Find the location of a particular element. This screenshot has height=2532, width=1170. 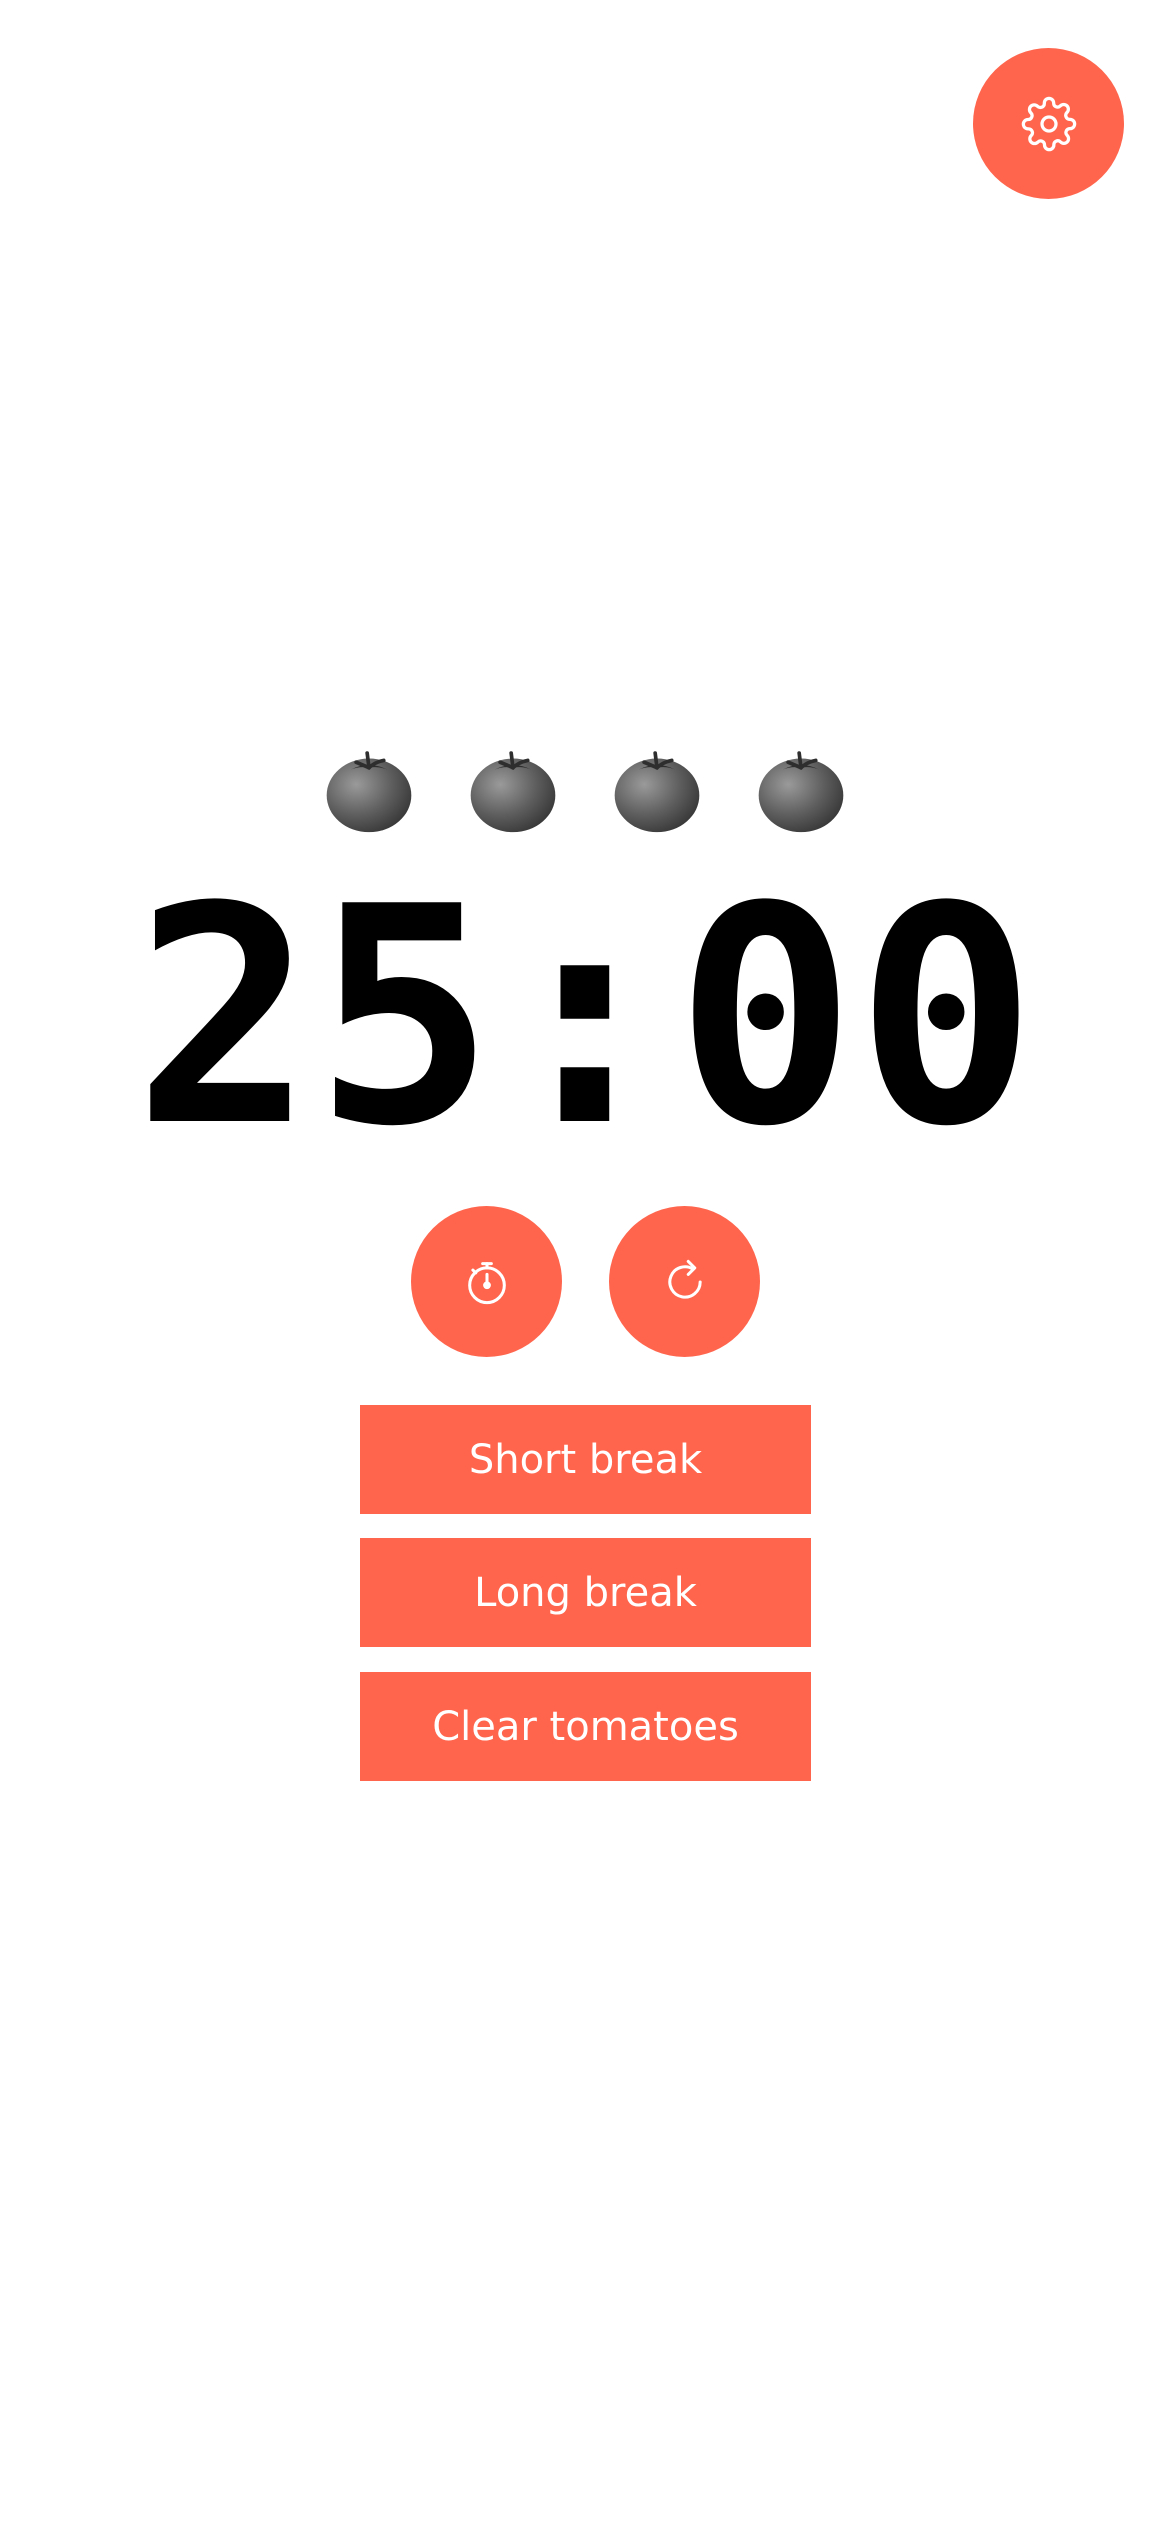

tomato-counter is located at coordinates (585, 788).